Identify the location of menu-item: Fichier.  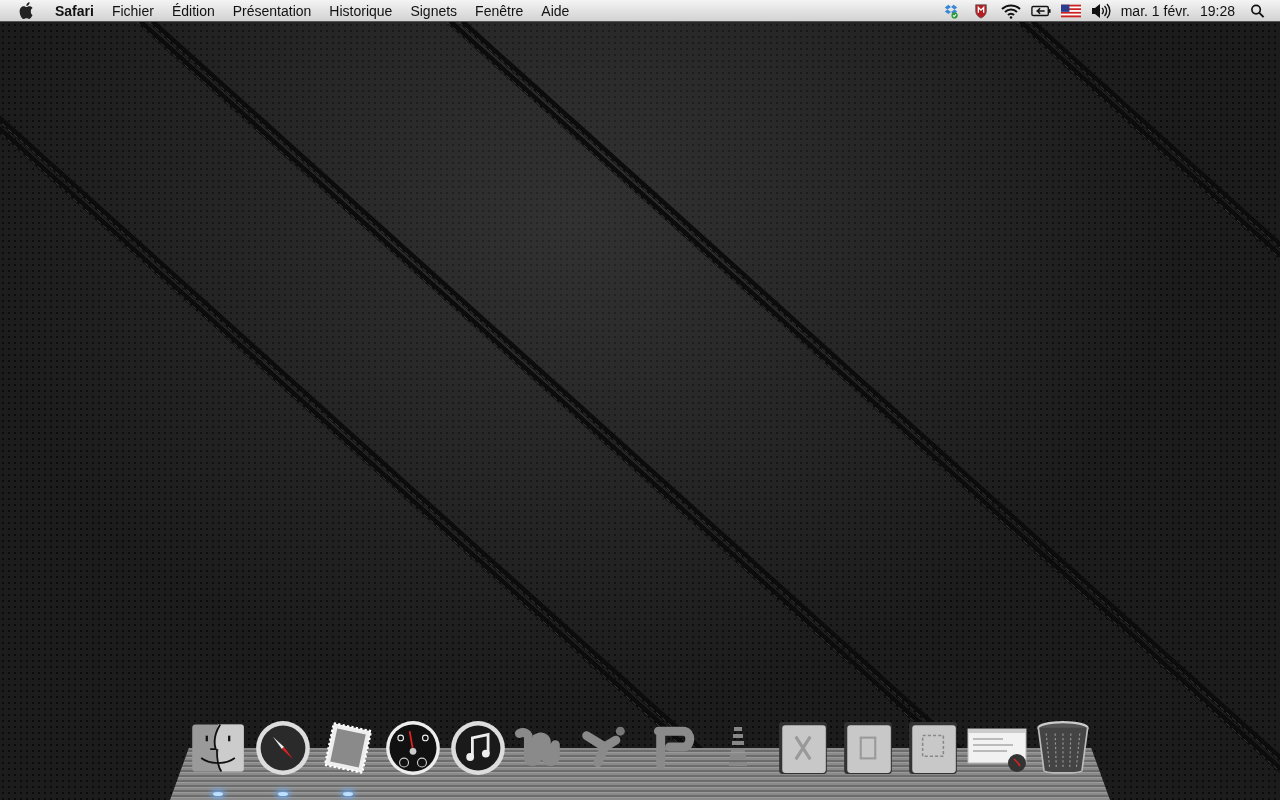
(132, 10).